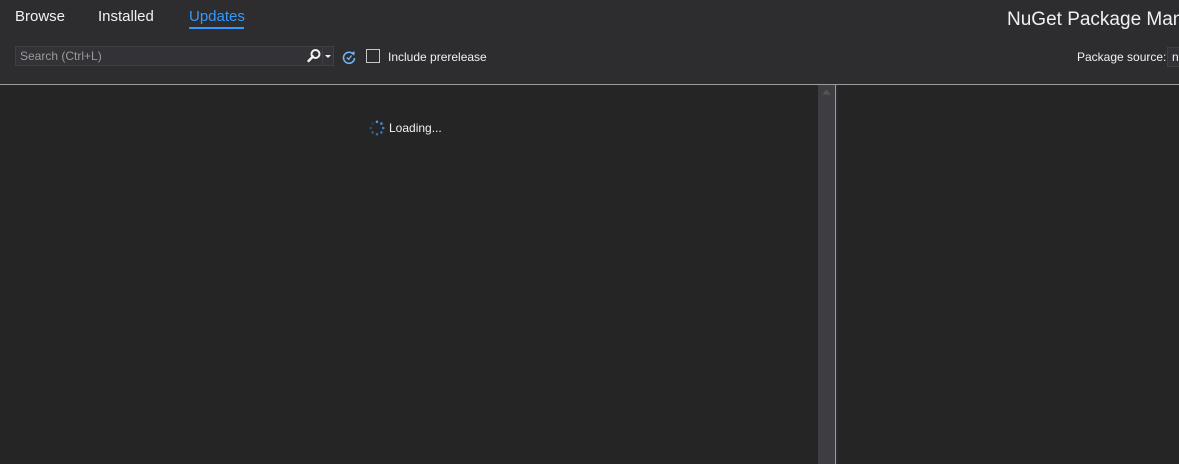 This screenshot has width=1179, height=464. What do you see at coordinates (377, 128) in the screenshot?
I see `loading-spinner-icon` at bounding box center [377, 128].